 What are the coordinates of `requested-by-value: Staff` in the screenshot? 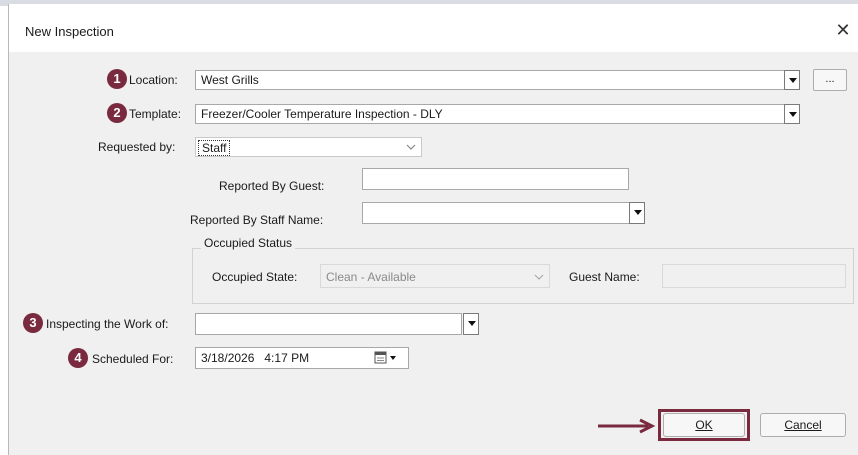 It's located at (214, 148).